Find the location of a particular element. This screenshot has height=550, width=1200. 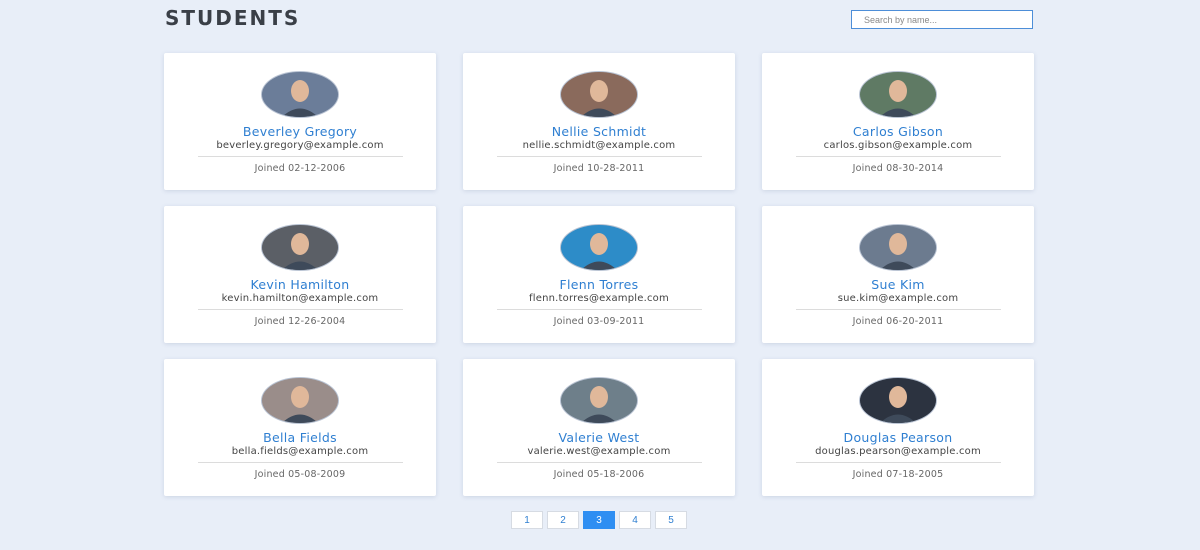

page-button-5: 5 is located at coordinates (671, 520).